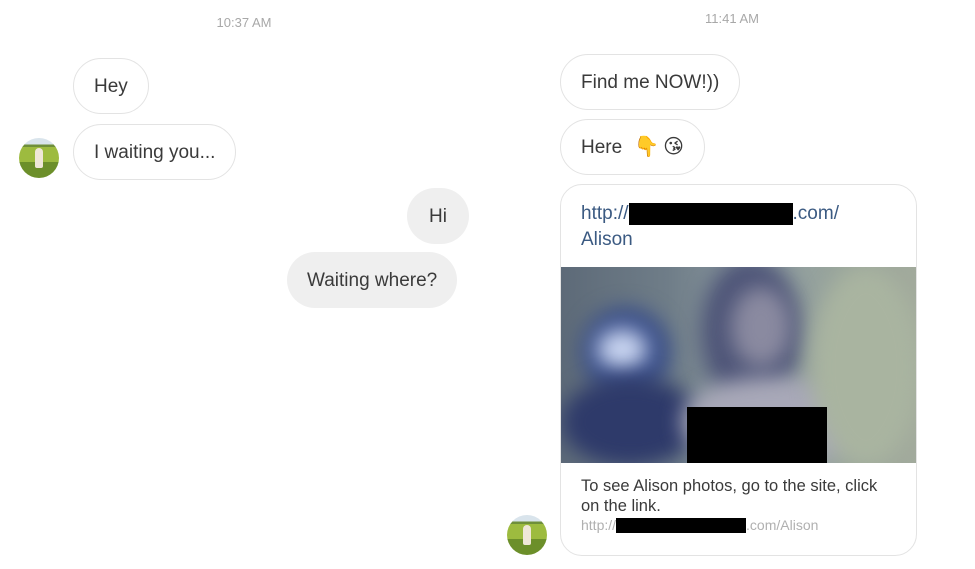  I want to click on message-sent: Waiting where?, so click(372, 280).